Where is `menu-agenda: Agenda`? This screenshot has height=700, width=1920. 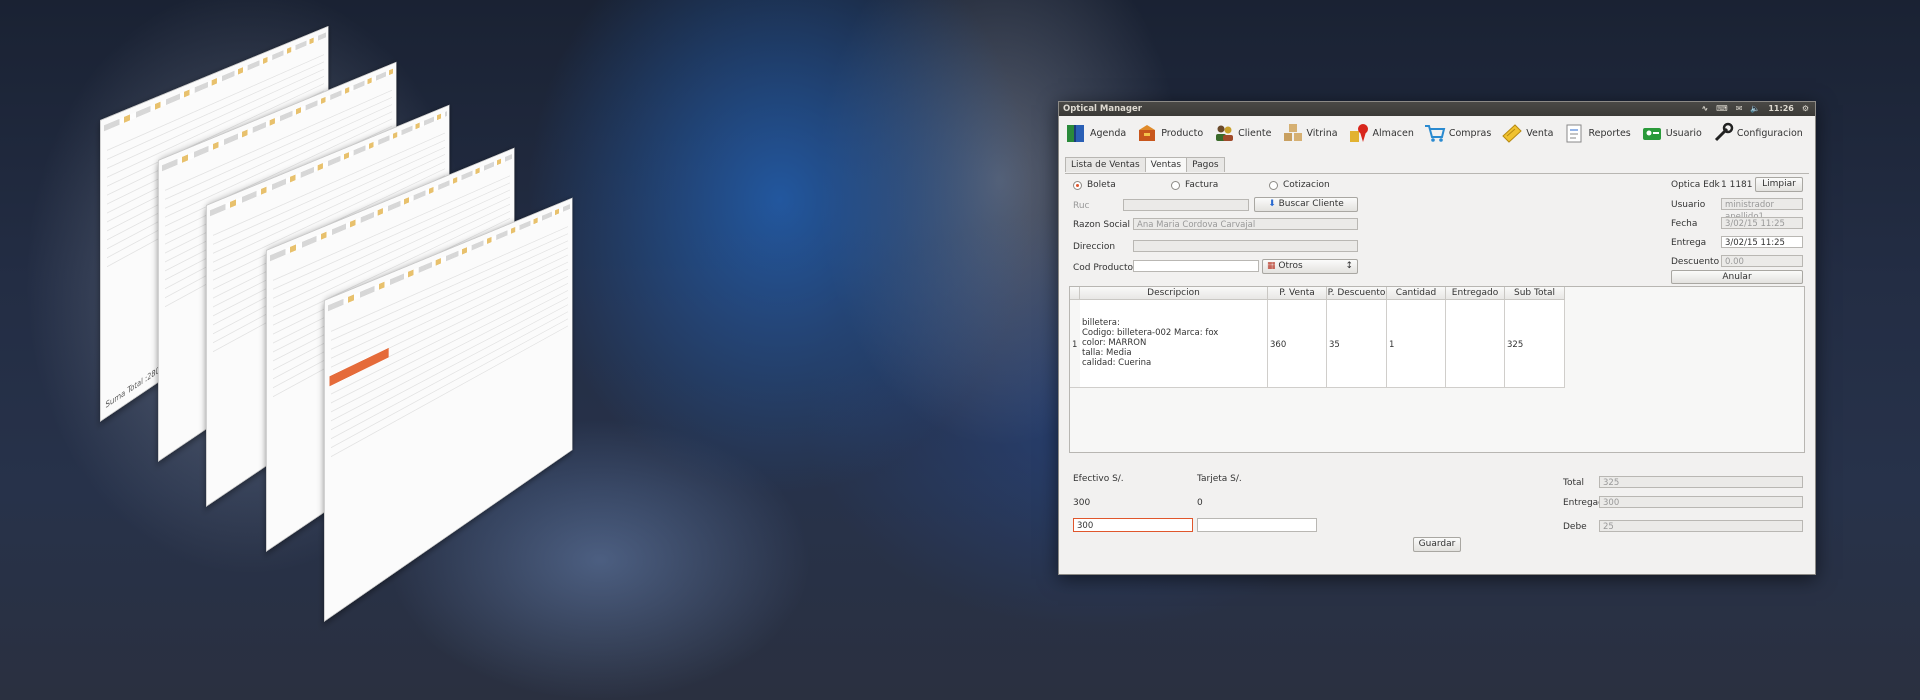
menu-agenda: Agenda is located at coordinates (1095, 133).